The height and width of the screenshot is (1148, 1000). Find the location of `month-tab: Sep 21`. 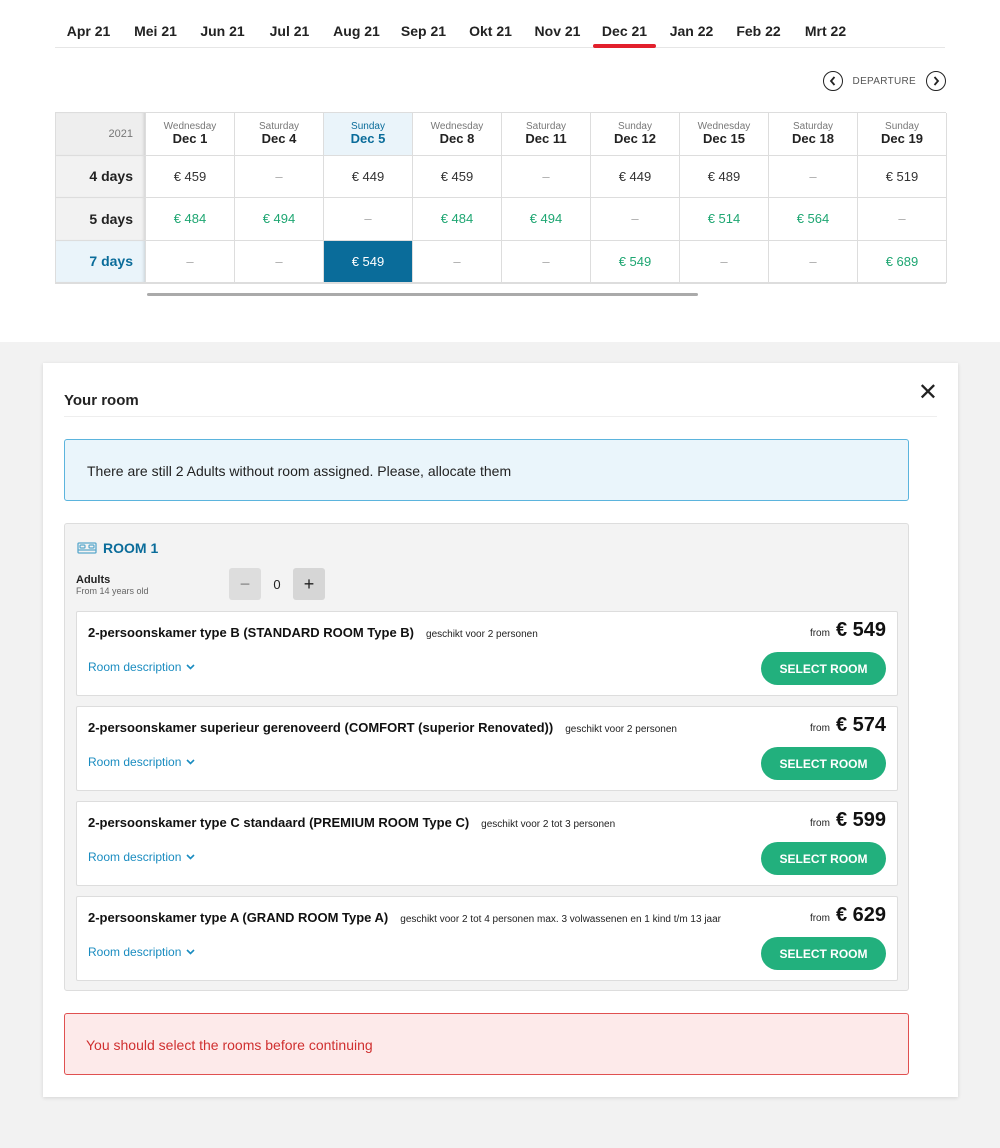

month-tab: Sep 21 is located at coordinates (423, 23).